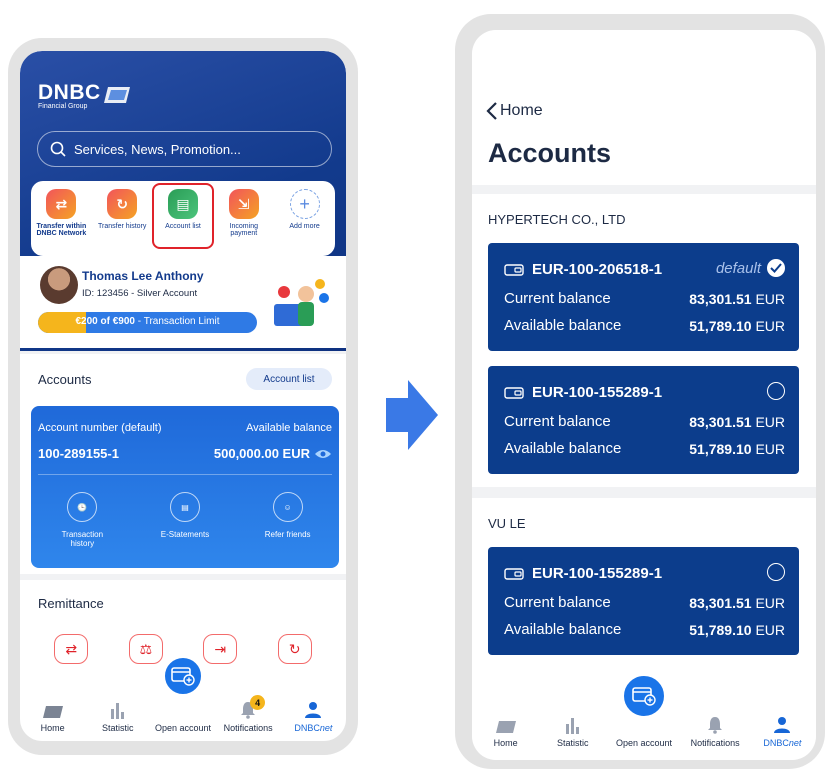 This screenshot has width=825, height=772. Describe the element at coordinates (61, 222) in the screenshot. I see `quick-action-transfer-within: ⇄ Transfer within DNBC Network` at that location.